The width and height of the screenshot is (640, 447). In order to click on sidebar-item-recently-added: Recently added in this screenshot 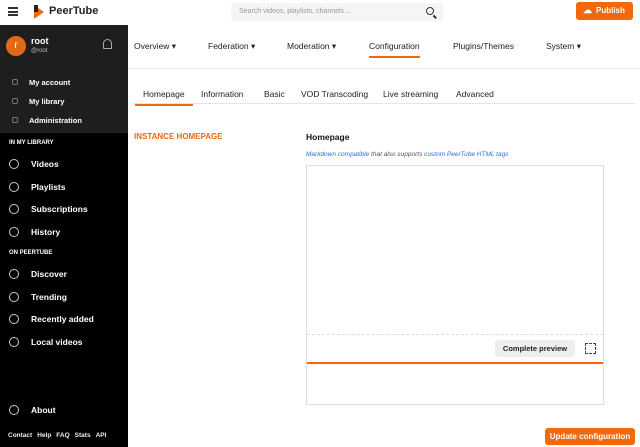, I will do `click(64, 319)`.